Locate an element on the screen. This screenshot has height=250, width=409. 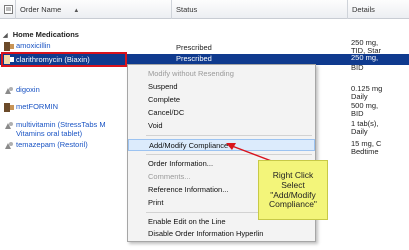
order-row-amoxicillin: amoxicillin Prescribed 250 mg, TID, Star is located at coordinates (204, 47).